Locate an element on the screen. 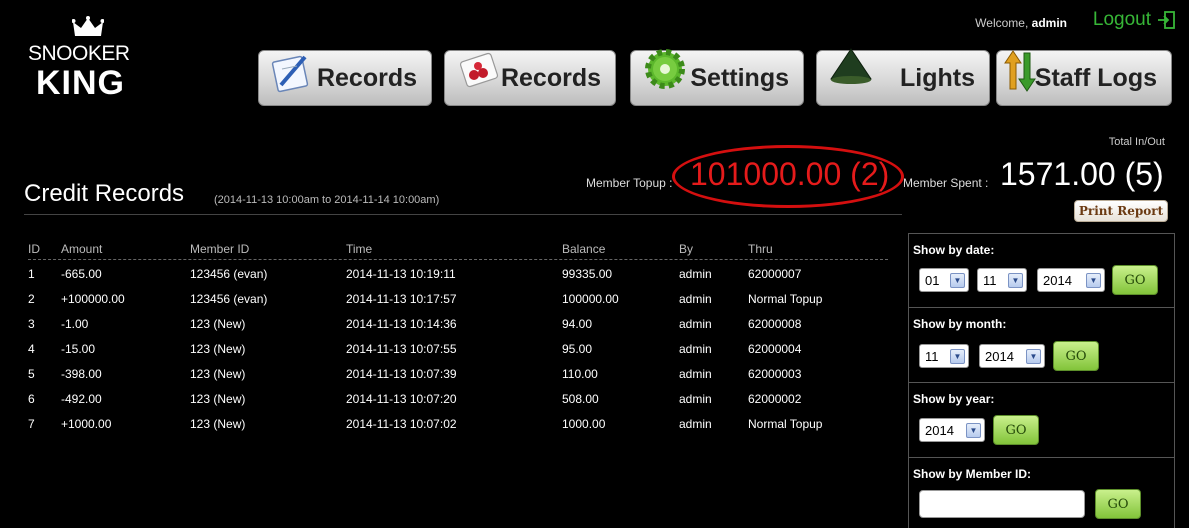 The width and height of the screenshot is (1189, 528). row-amount: +1000.00 is located at coordinates (86, 424).